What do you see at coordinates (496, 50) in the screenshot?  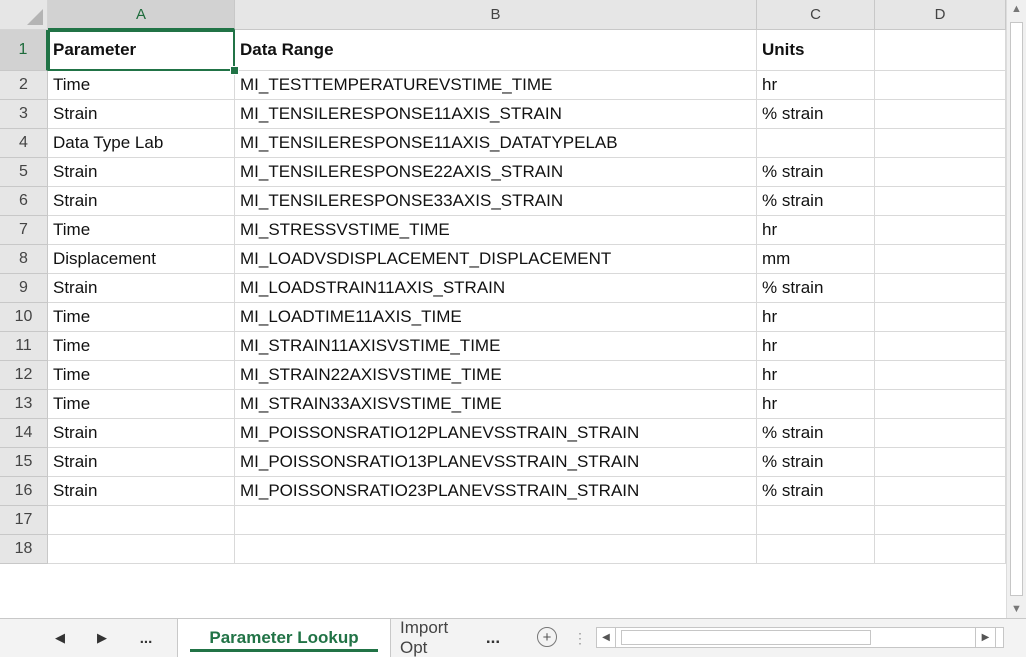 I see `cell-b1: Data Range` at bounding box center [496, 50].